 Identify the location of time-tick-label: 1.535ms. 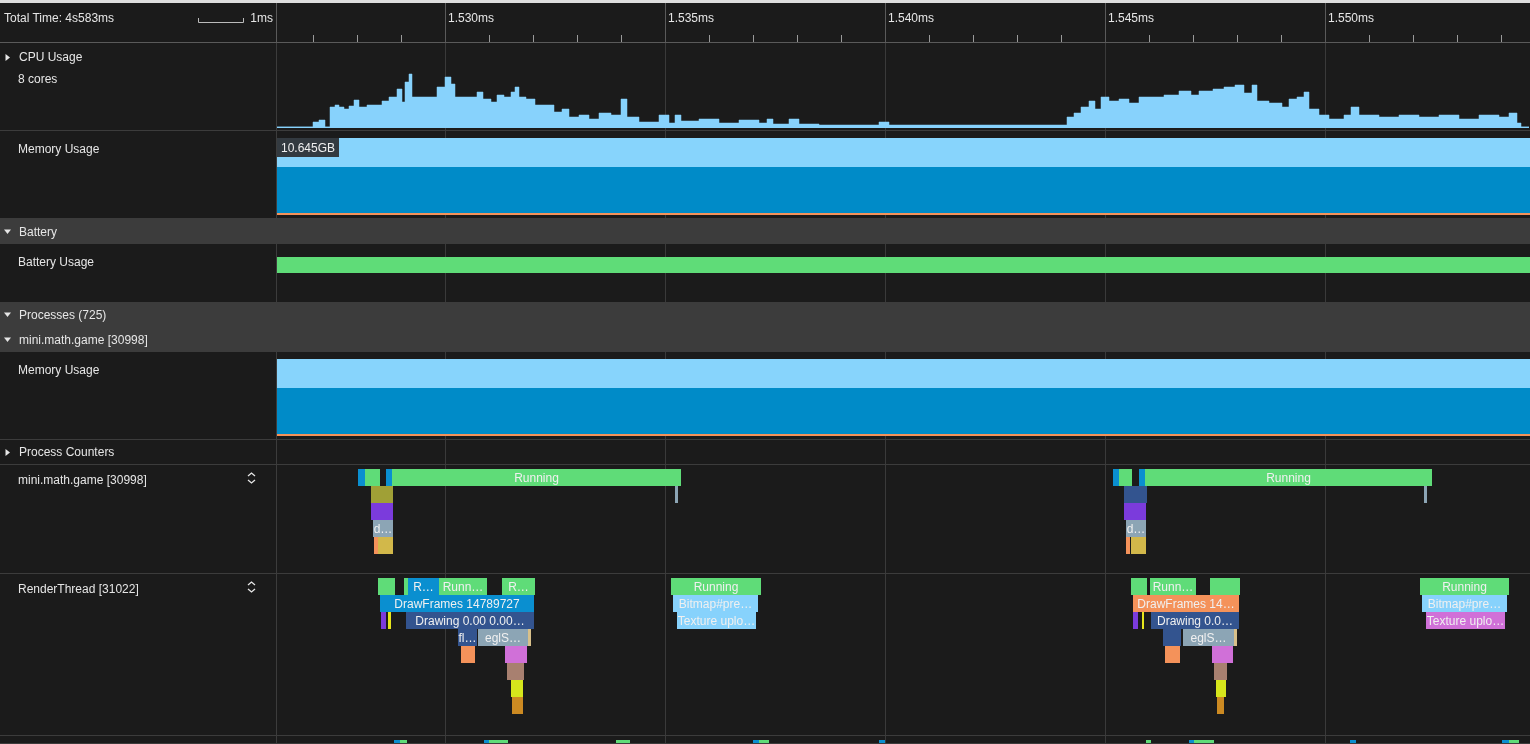
(691, 18).